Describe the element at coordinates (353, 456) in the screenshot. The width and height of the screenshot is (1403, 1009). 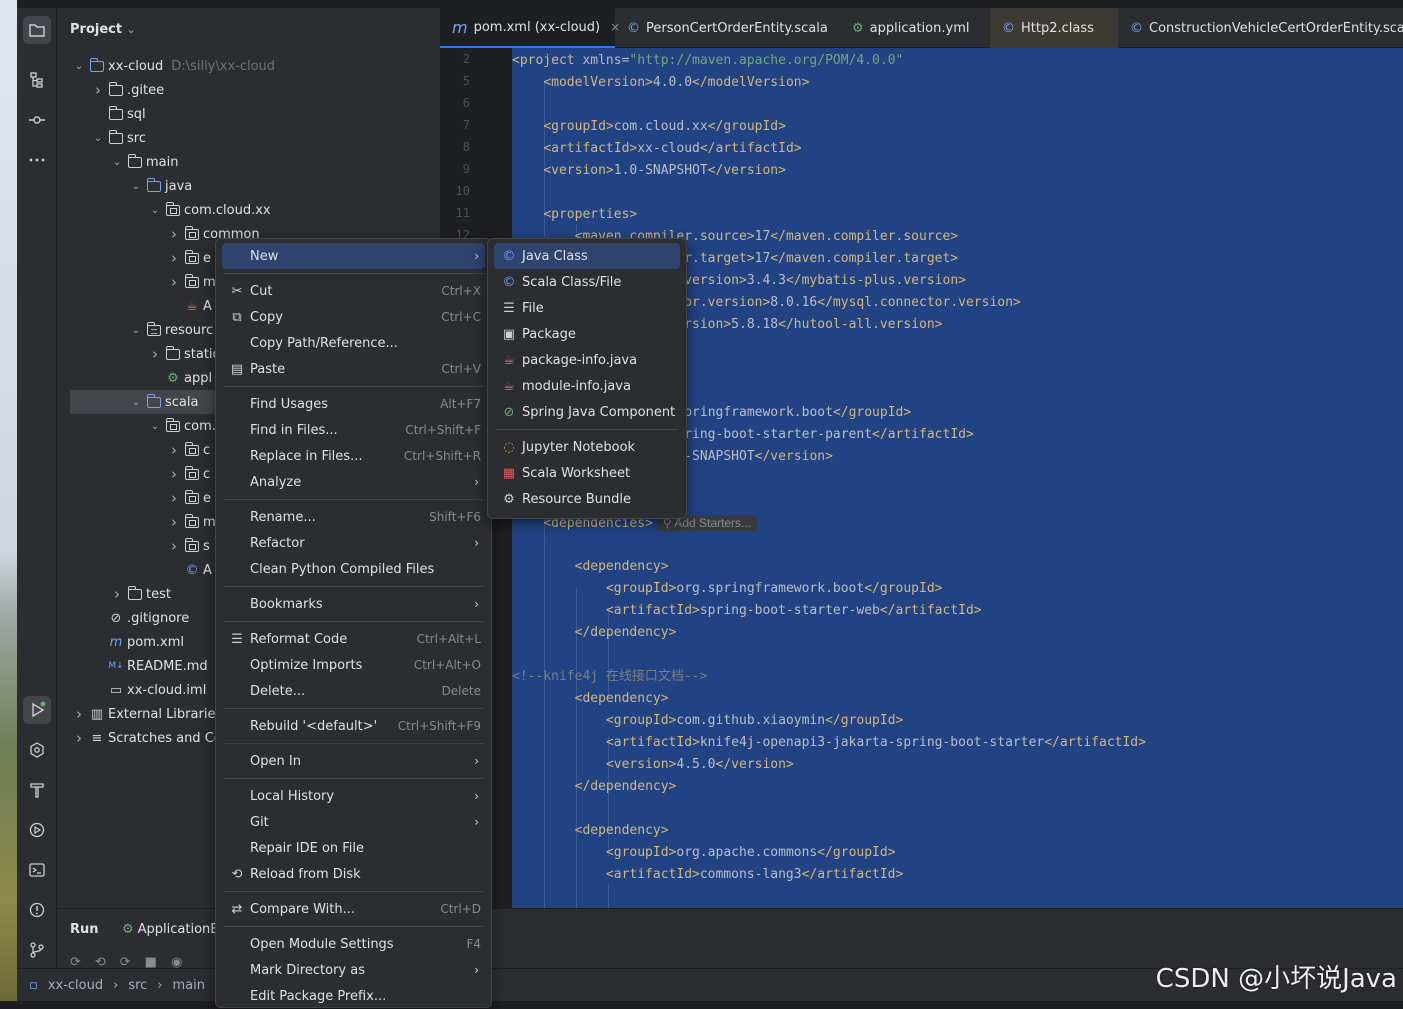
I see `menu-item-replace-in-files: Replace in Files... Ctrl+Shift+R` at that location.